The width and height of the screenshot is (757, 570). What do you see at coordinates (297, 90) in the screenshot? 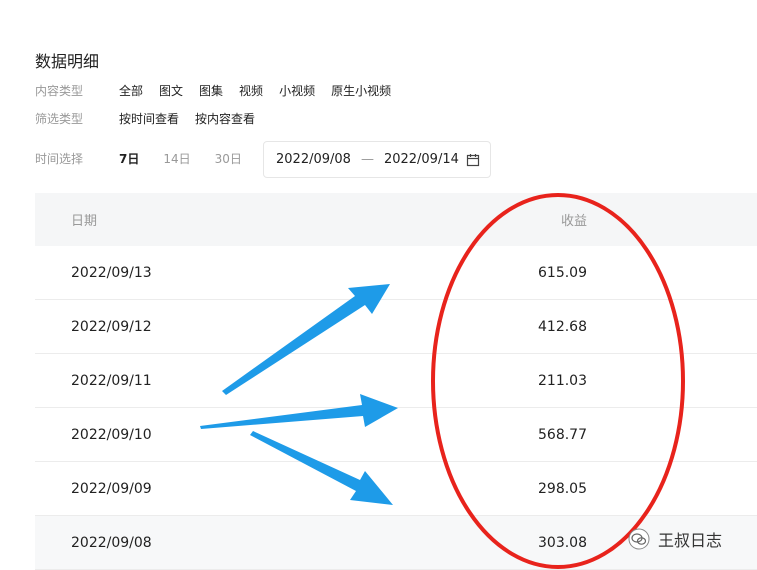
I see `content-type-option-short-video: 小视频` at bounding box center [297, 90].